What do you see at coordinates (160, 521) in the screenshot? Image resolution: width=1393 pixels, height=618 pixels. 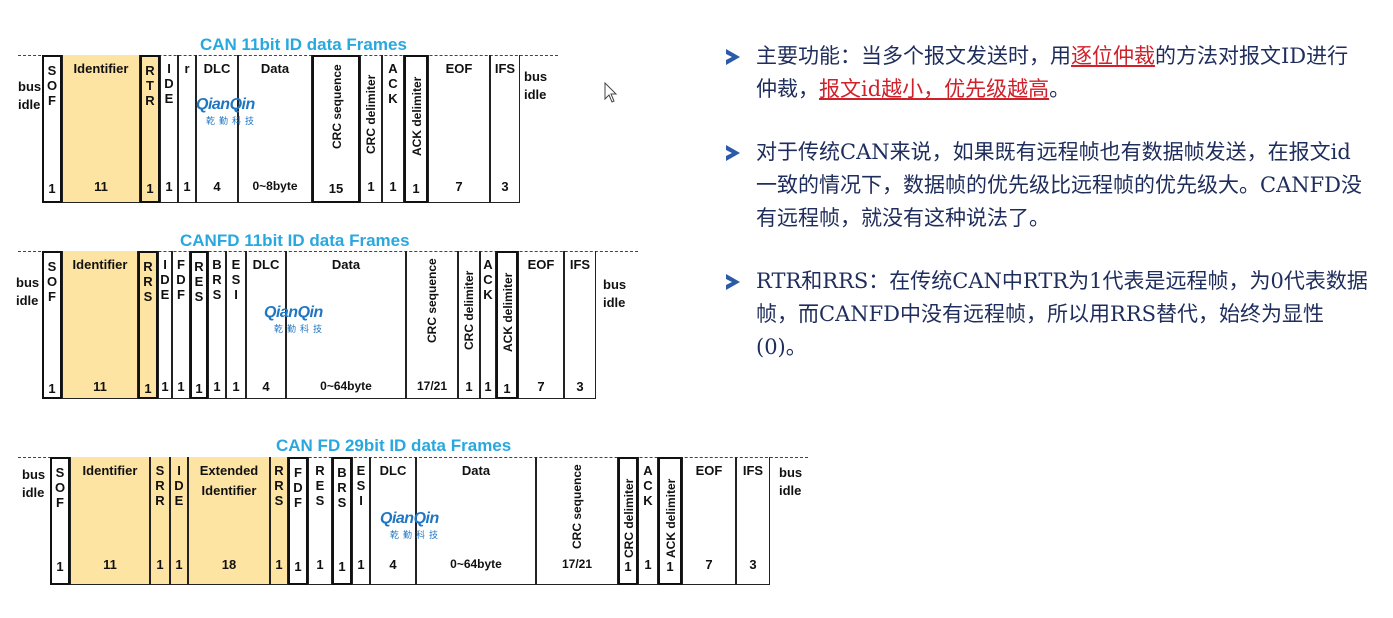 I see `field-cell: S R R 1` at bounding box center [160, 521].